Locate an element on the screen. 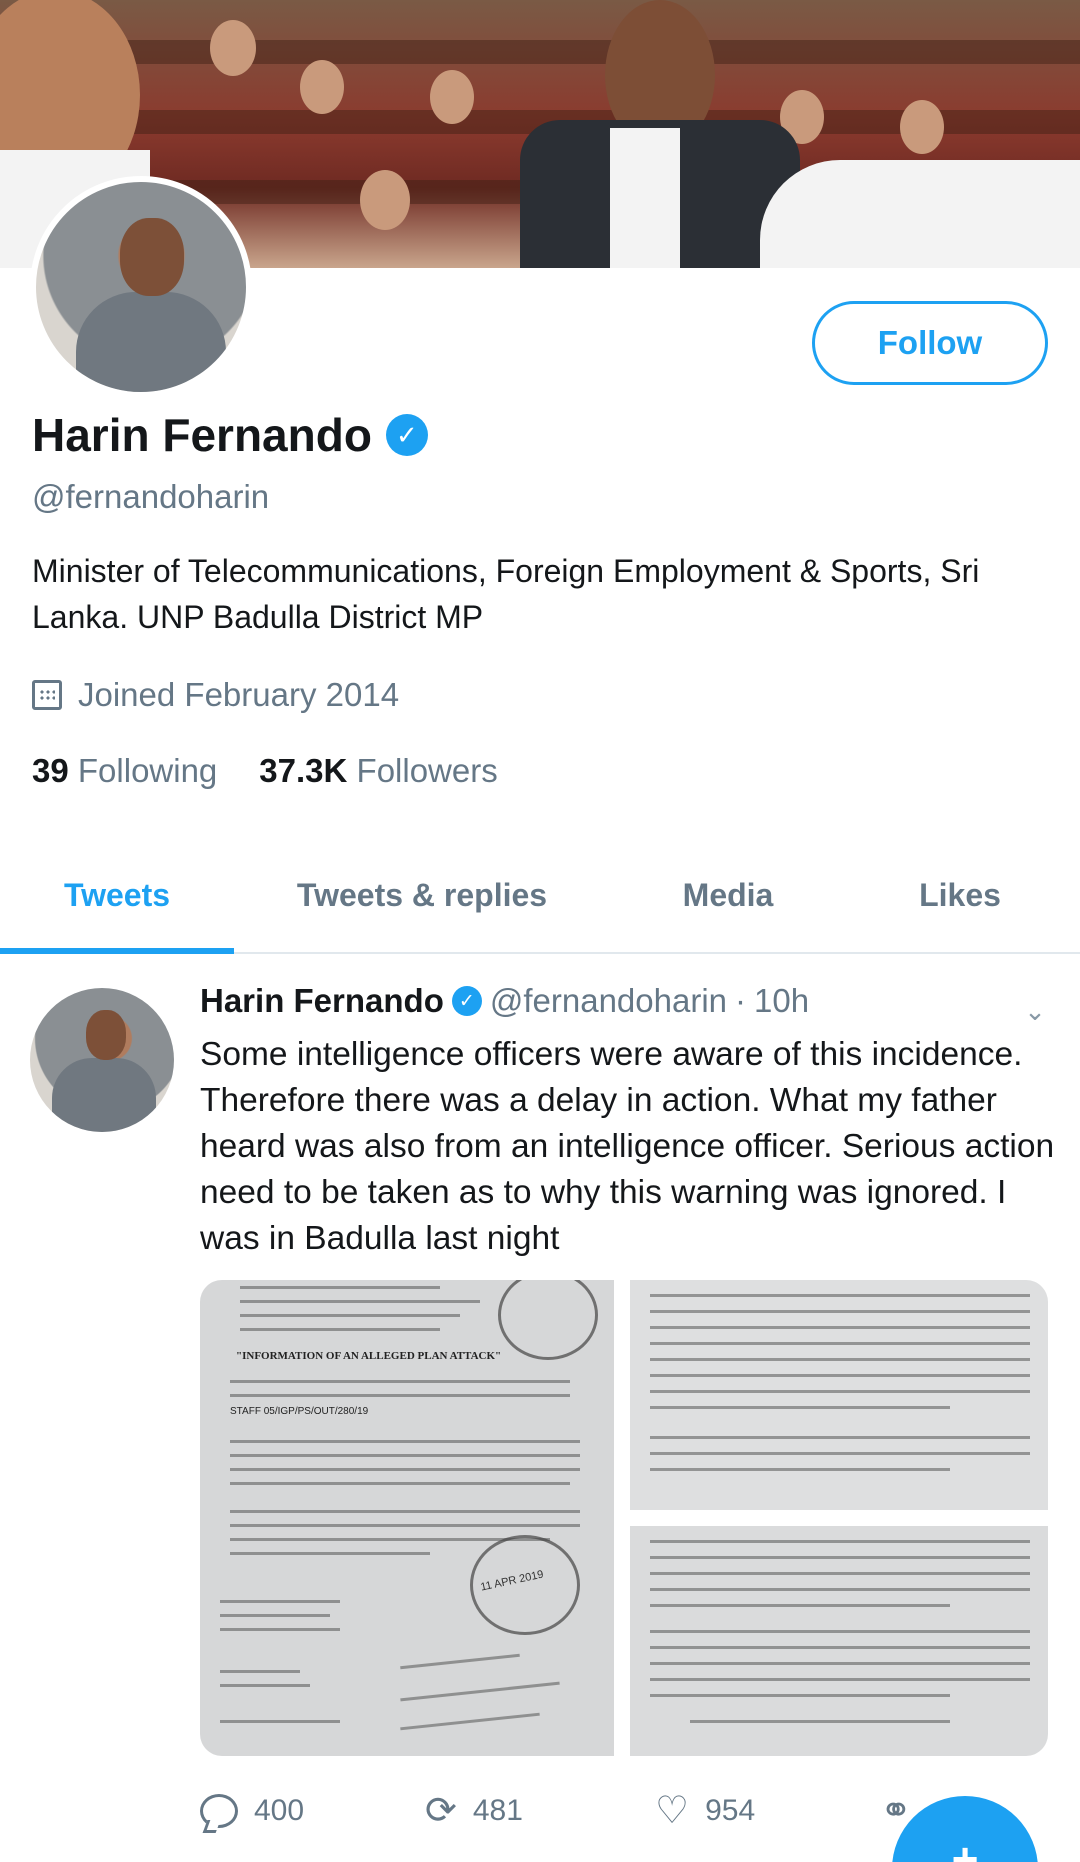 The height and width of the screenshot is (1862, 1080). profile-handle: @fernandoharin is located at coordinates (151, 496).